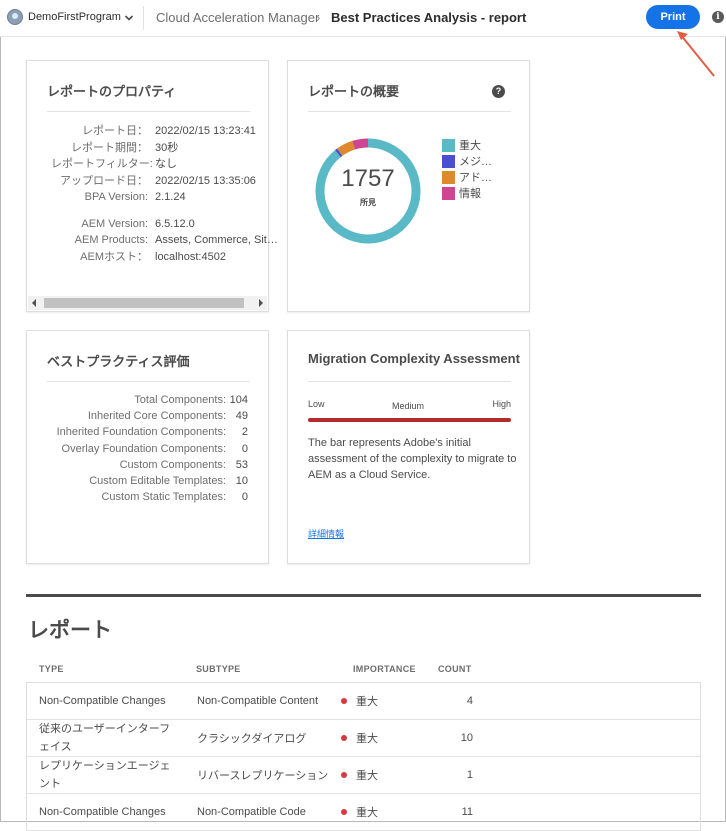  I want to click on property-label: レポート期間：, so click(109, 147).